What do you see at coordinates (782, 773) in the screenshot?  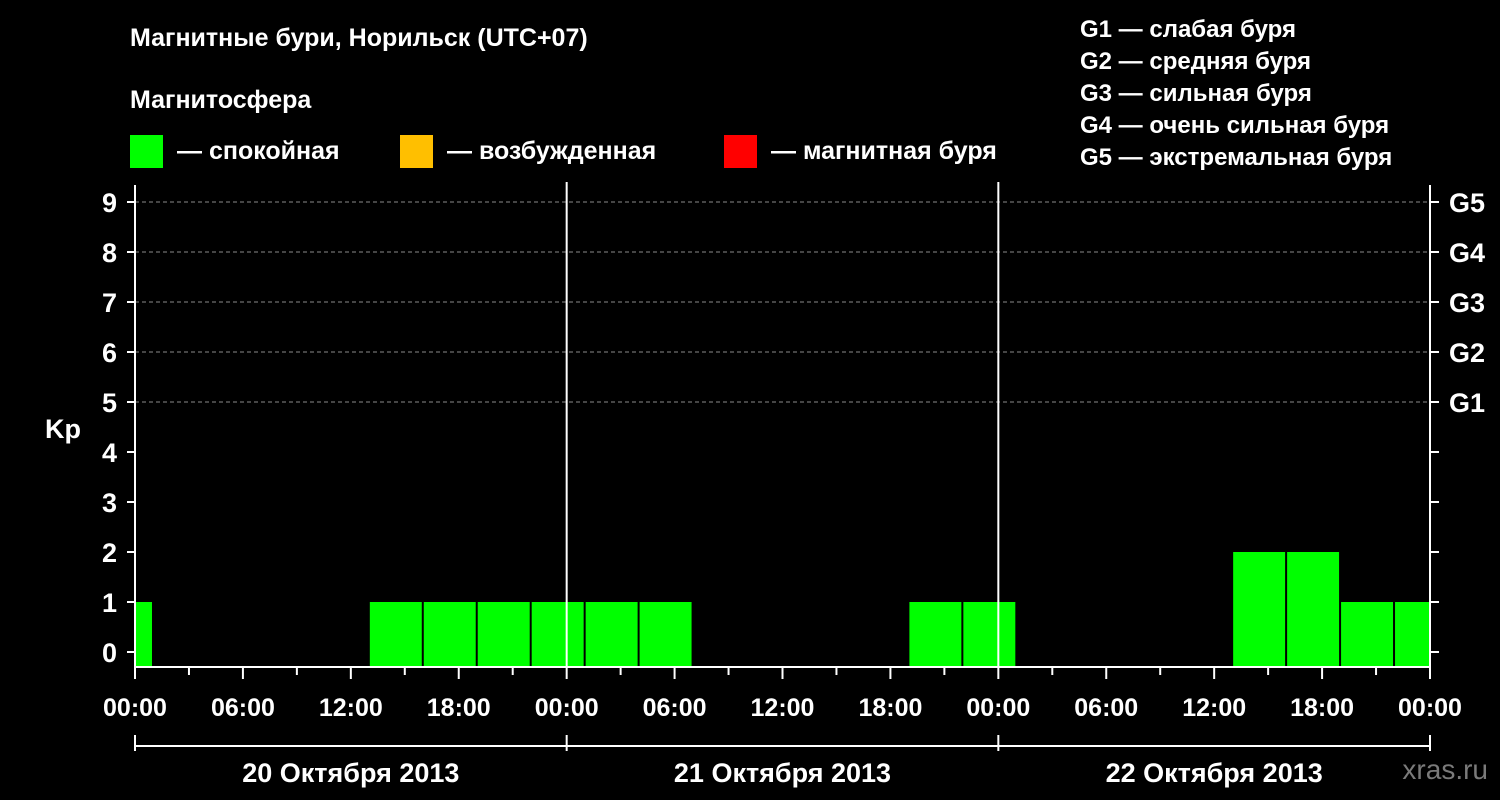 I see `day-label: 21 Октября 2013` at bounding box center [782, 773].